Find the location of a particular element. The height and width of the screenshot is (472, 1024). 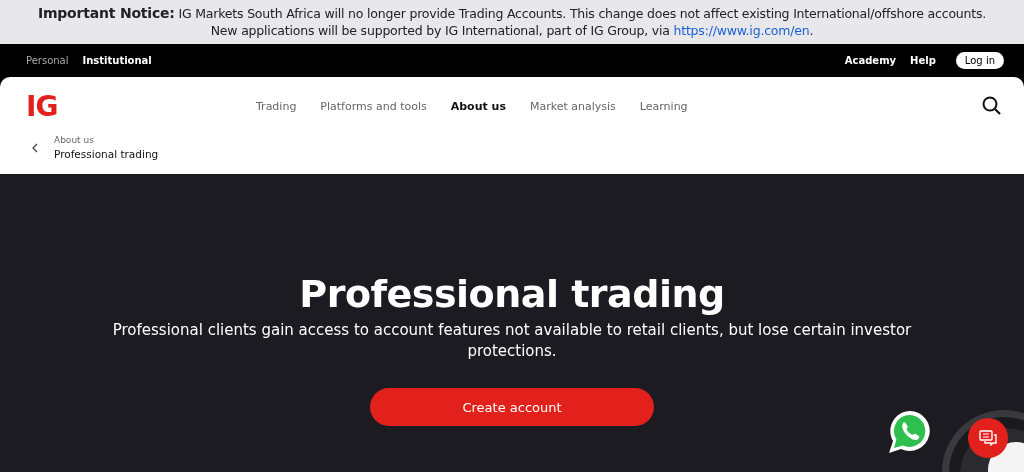

search-icon is located at coordinates (992, 106).